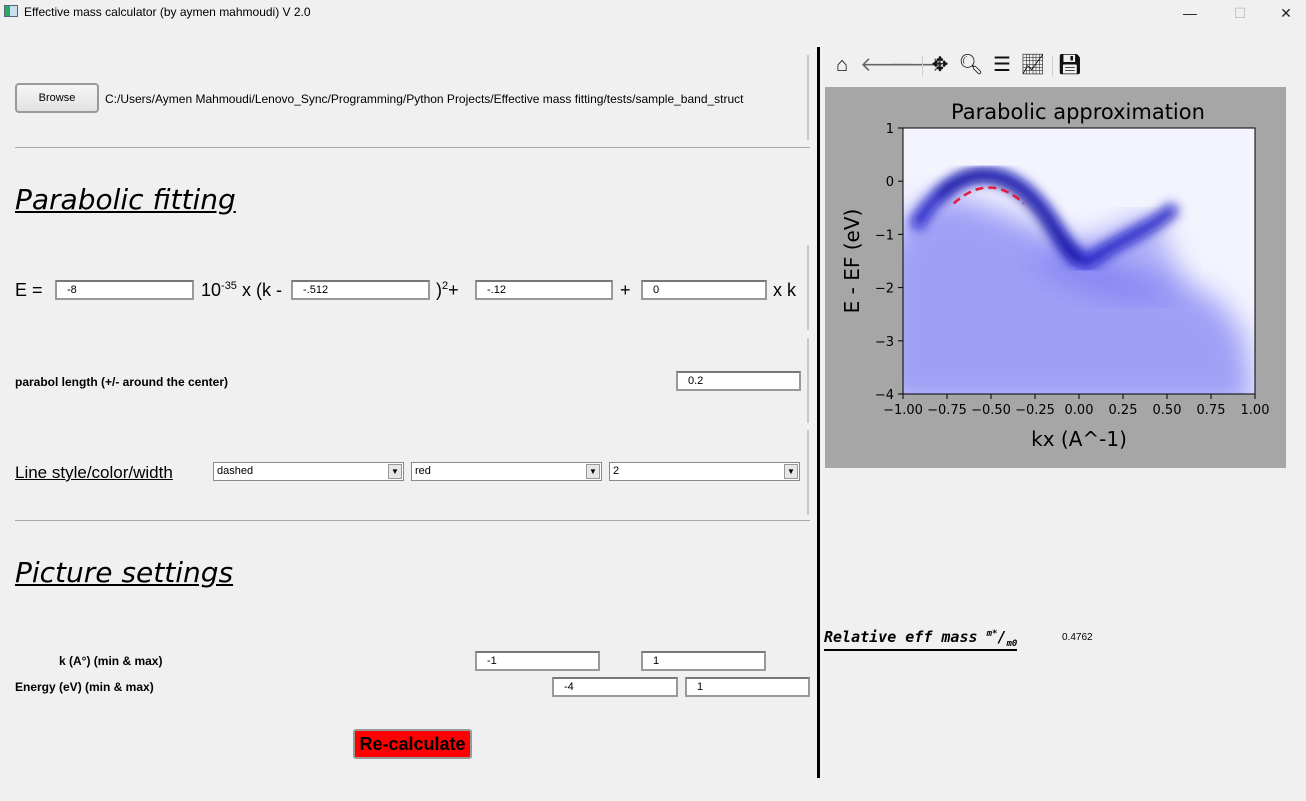  What do you see at coordinates (884, 289) in the screenshot?
I see `y-tick-label: −2` at bounding box center [884, 289].